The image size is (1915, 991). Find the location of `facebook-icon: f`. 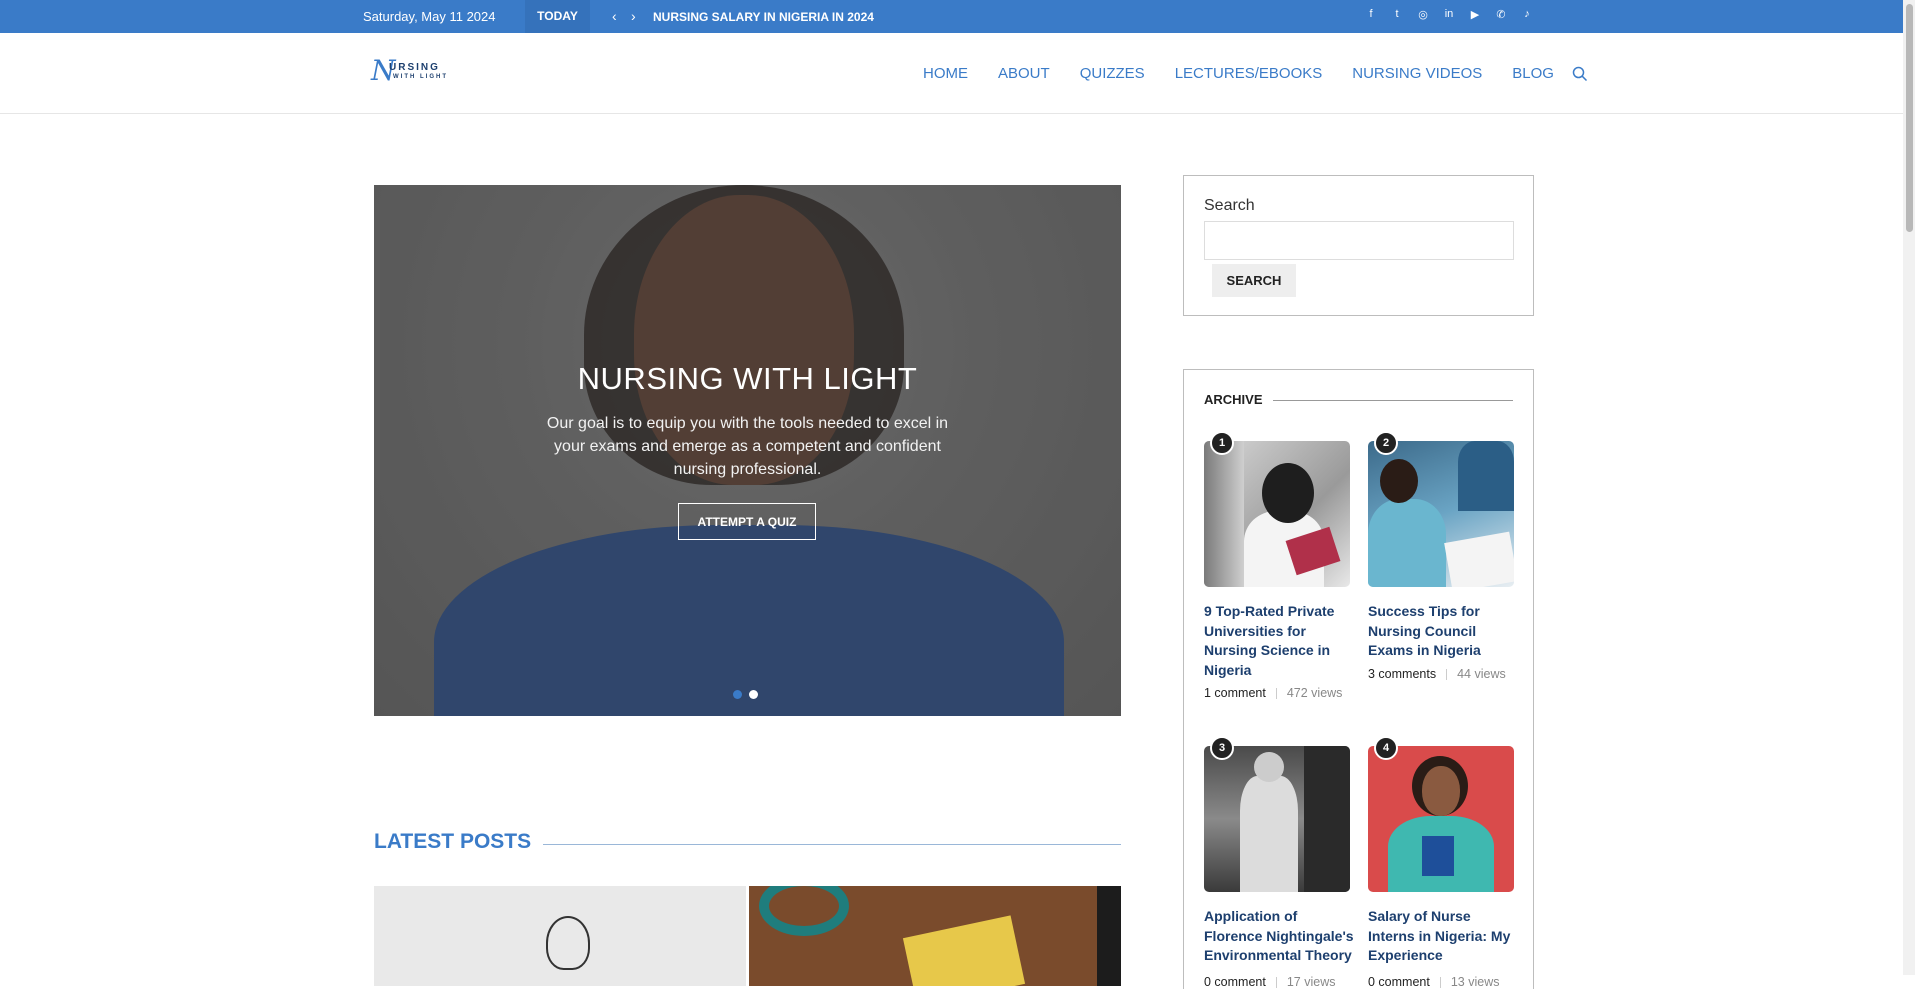

facebook-icon: f is located at coordinates (1371, 14).